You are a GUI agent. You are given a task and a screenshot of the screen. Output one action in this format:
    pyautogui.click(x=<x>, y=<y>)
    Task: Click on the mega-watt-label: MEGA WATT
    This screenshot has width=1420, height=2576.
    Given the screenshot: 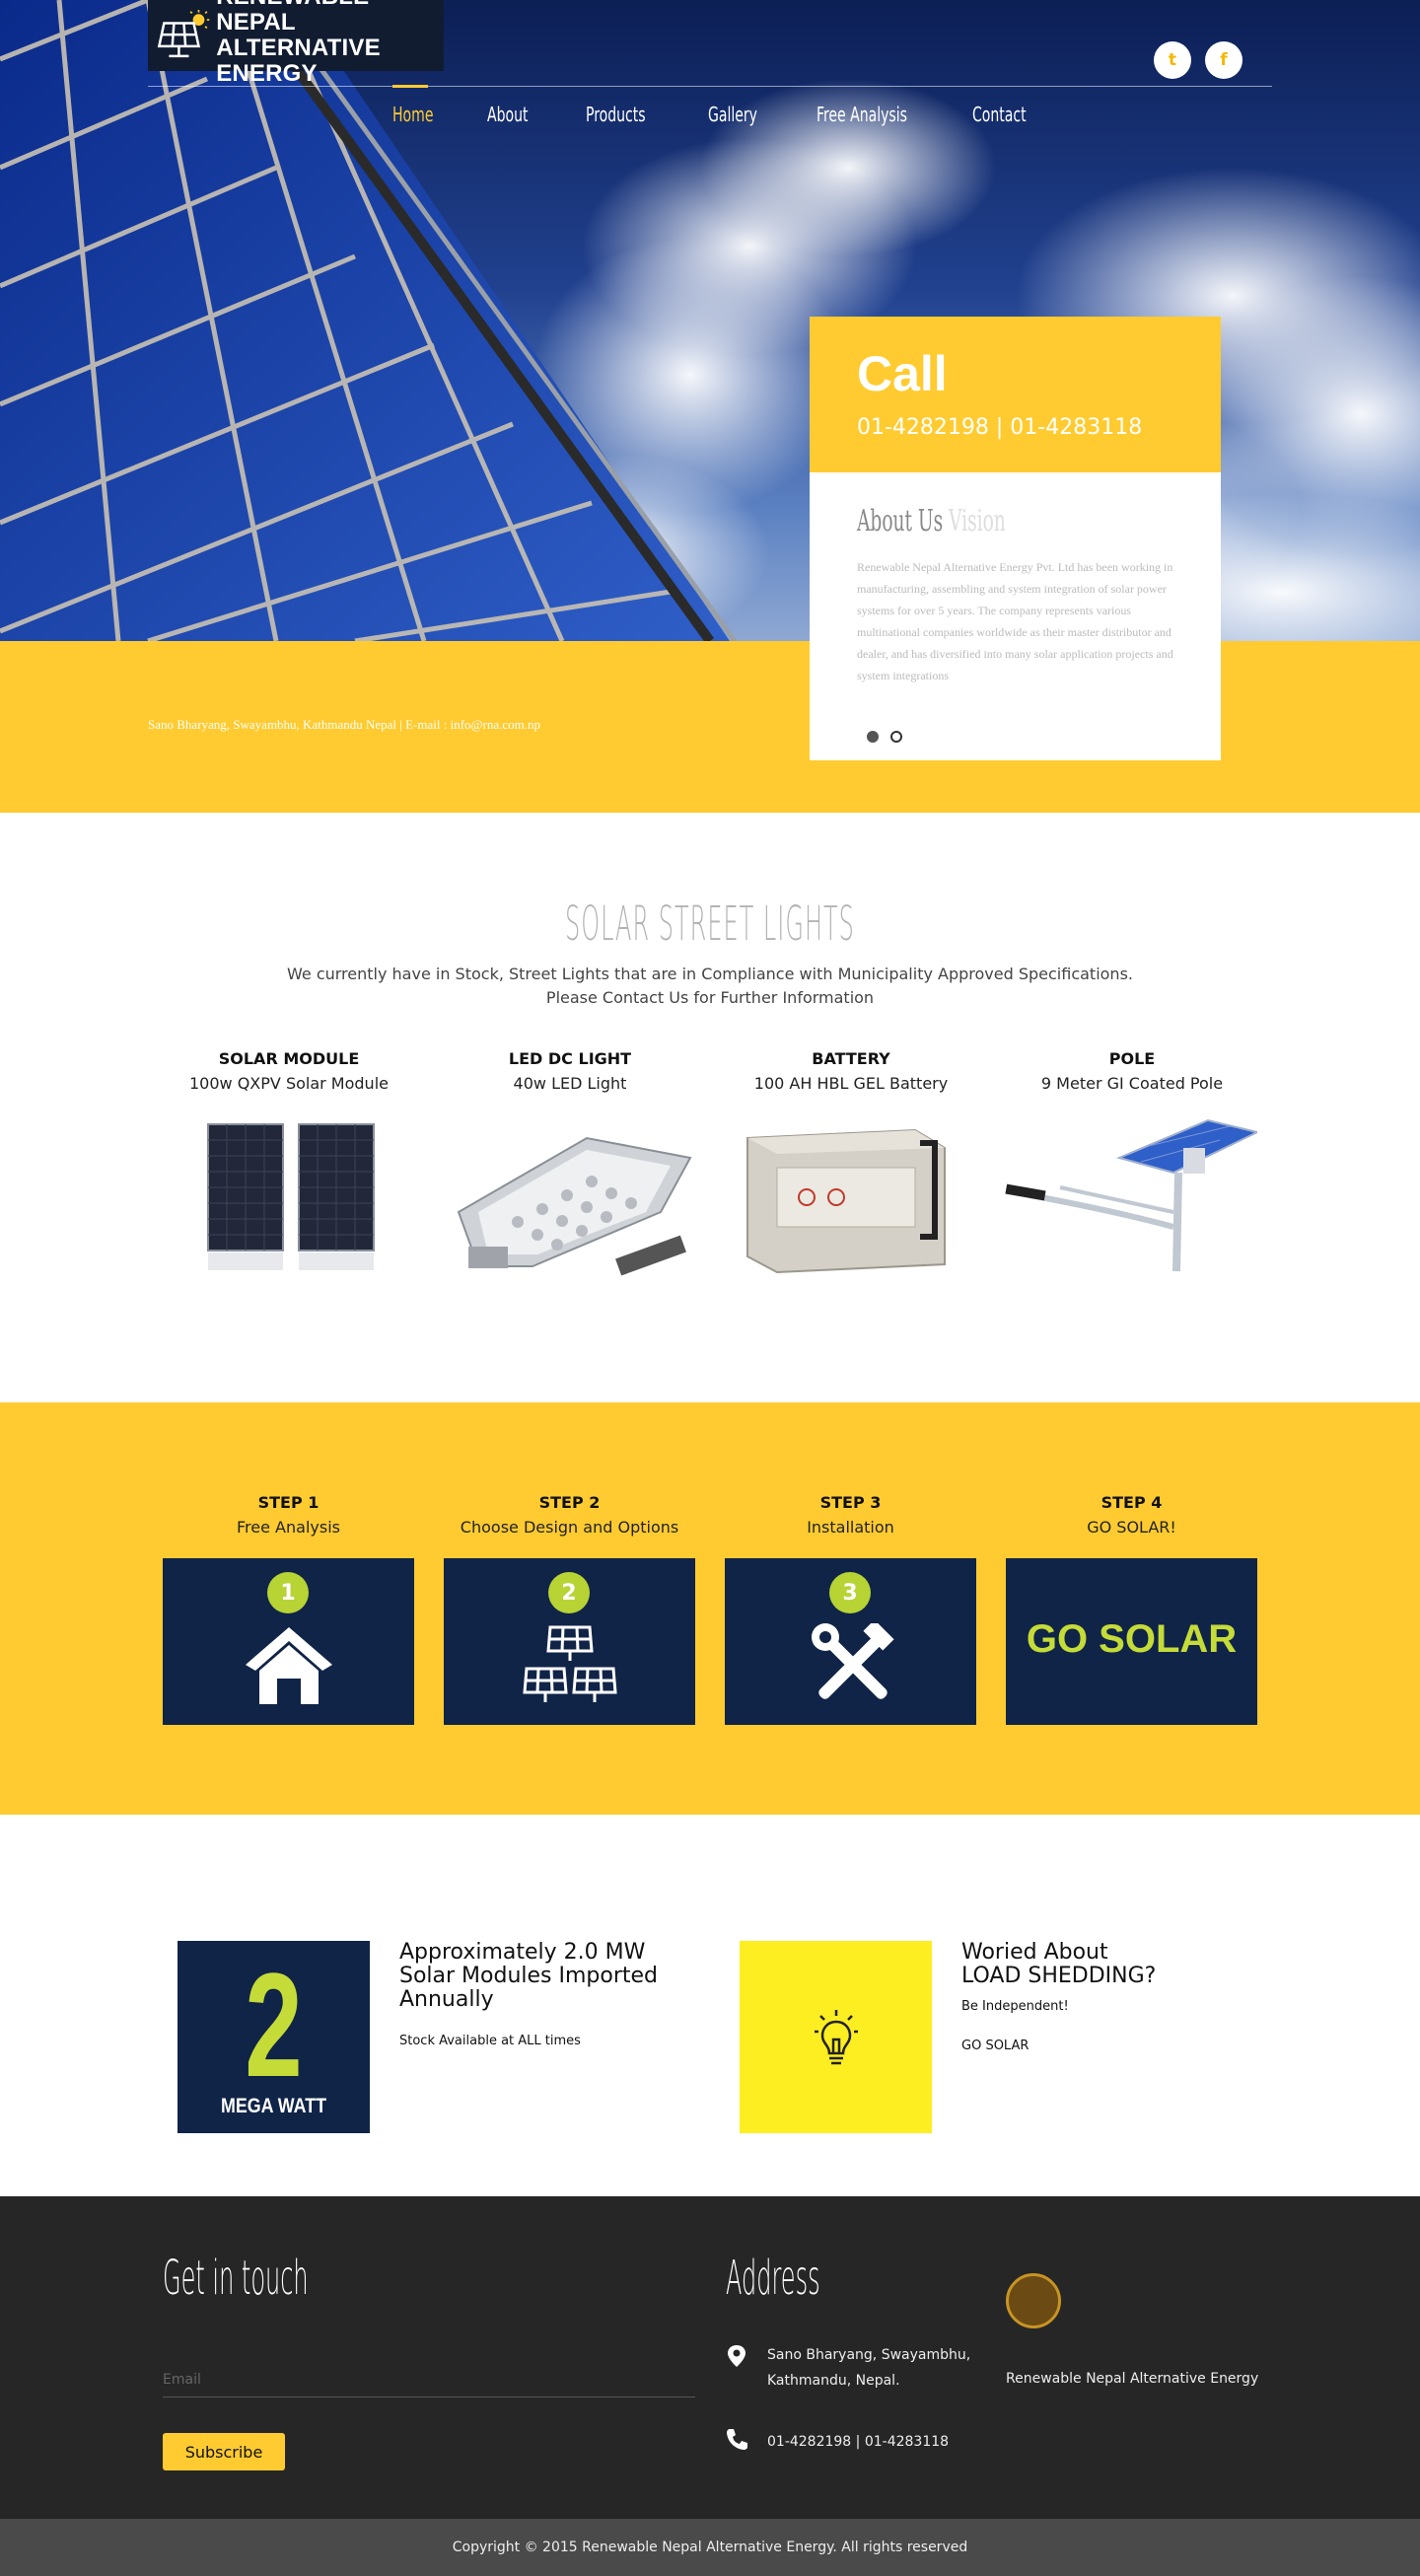 What is the action you would take?
    pyautogui.click(x=273, y=2106)
    